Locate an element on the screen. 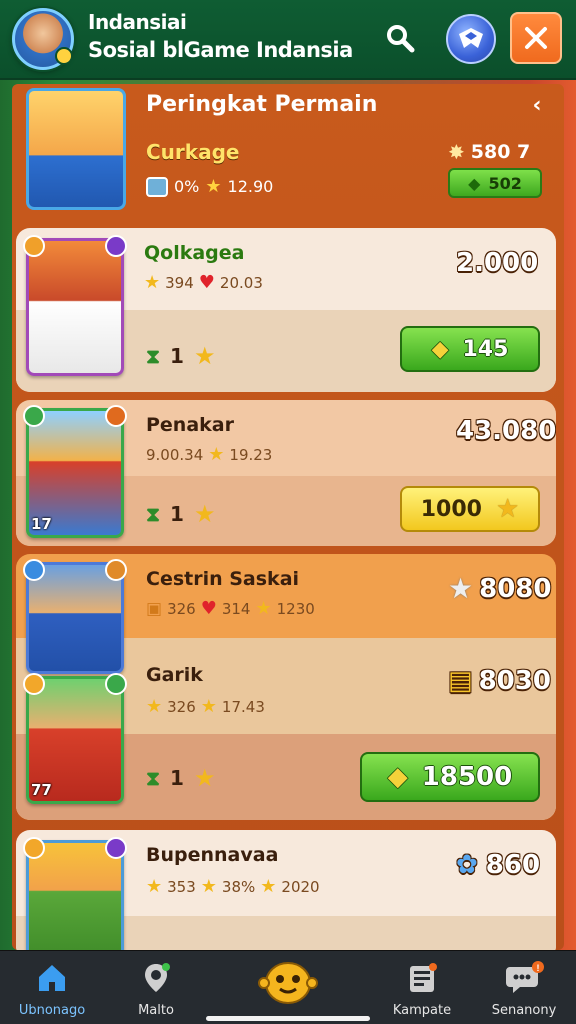  player-rank: ⧗ 1 ★ is located at coordinates (180, 356).